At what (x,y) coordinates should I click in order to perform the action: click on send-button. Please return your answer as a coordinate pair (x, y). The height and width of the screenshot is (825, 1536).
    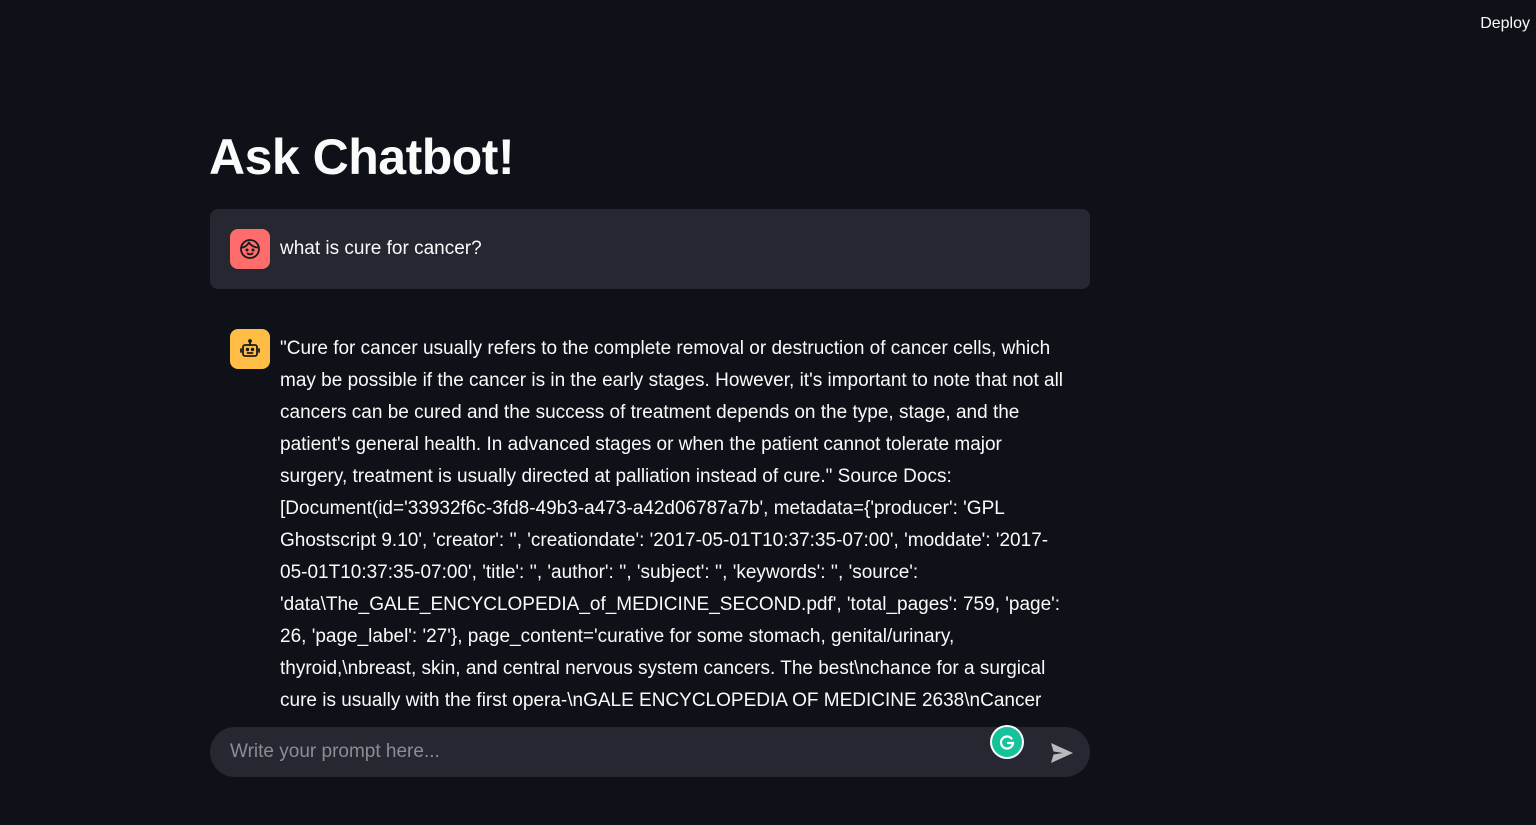
    Looking at the image, I should click on (1062, 753).